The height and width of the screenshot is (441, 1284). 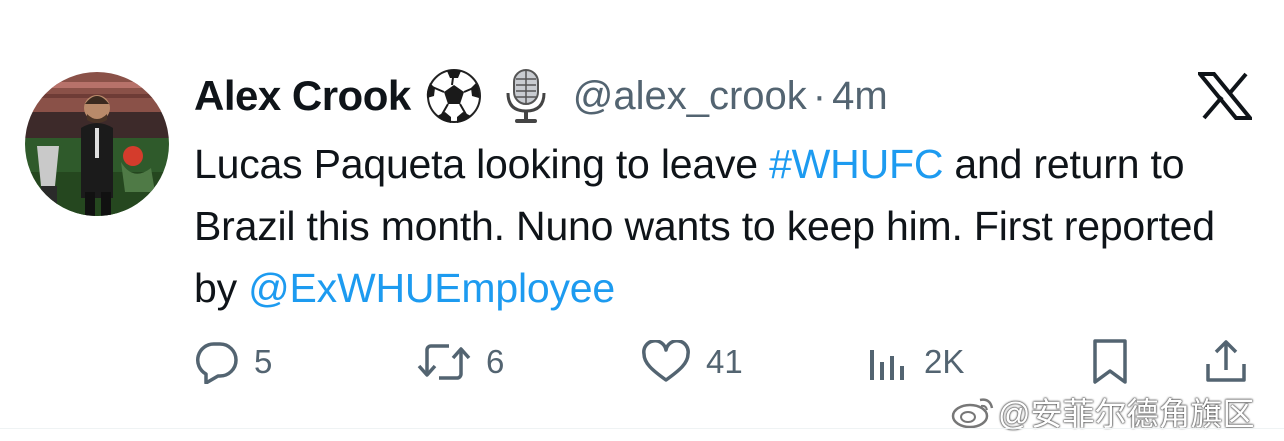 What do you see at coordinates (973, 412) in the screenshot?
I see `weibo-logo-icon` at bounding box center [973, 412].